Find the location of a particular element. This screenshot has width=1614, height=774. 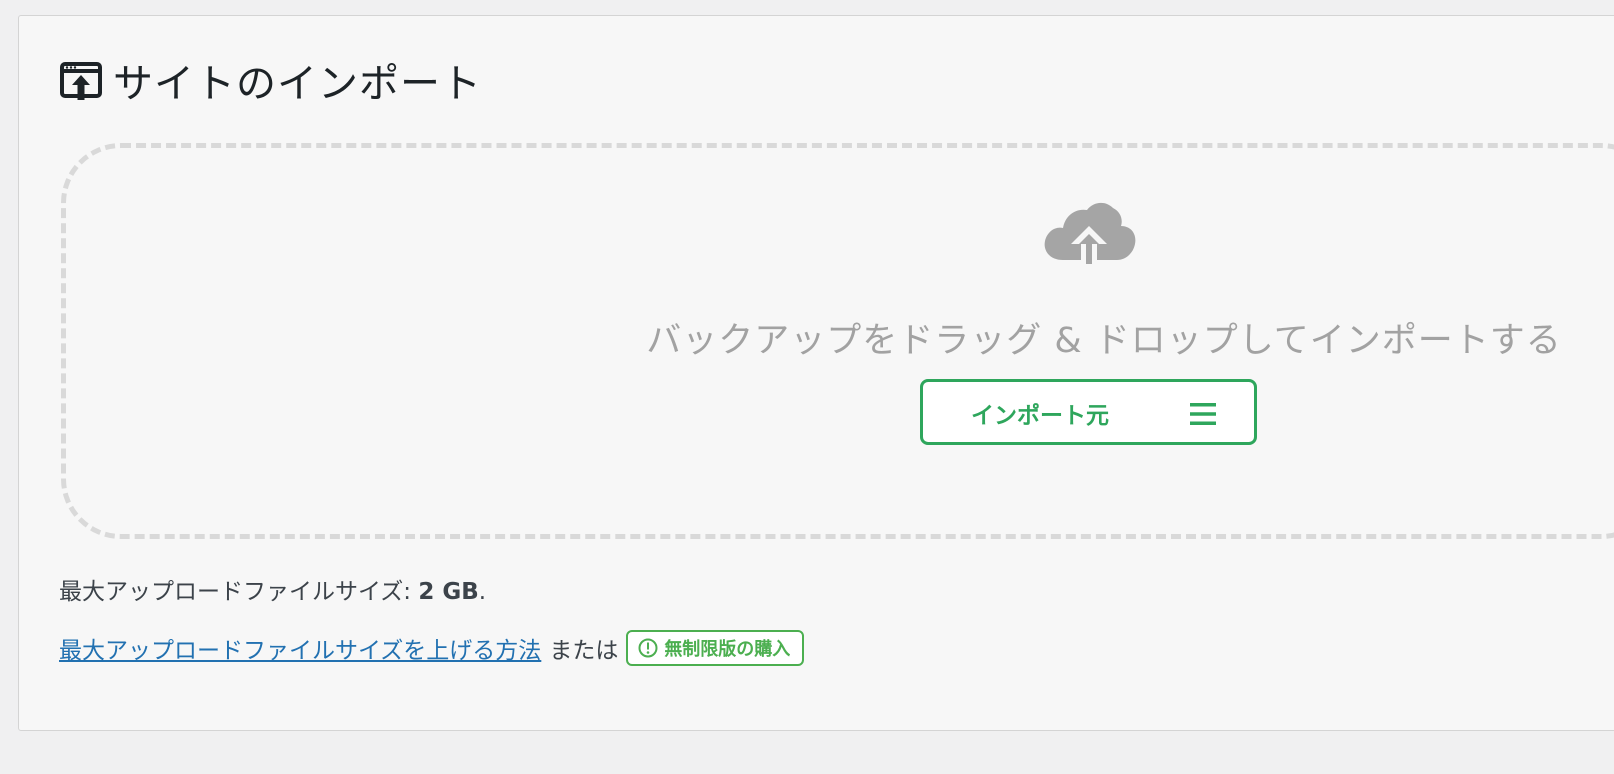

import-from-button: インポート元 is located at coordinates (1088, 412).